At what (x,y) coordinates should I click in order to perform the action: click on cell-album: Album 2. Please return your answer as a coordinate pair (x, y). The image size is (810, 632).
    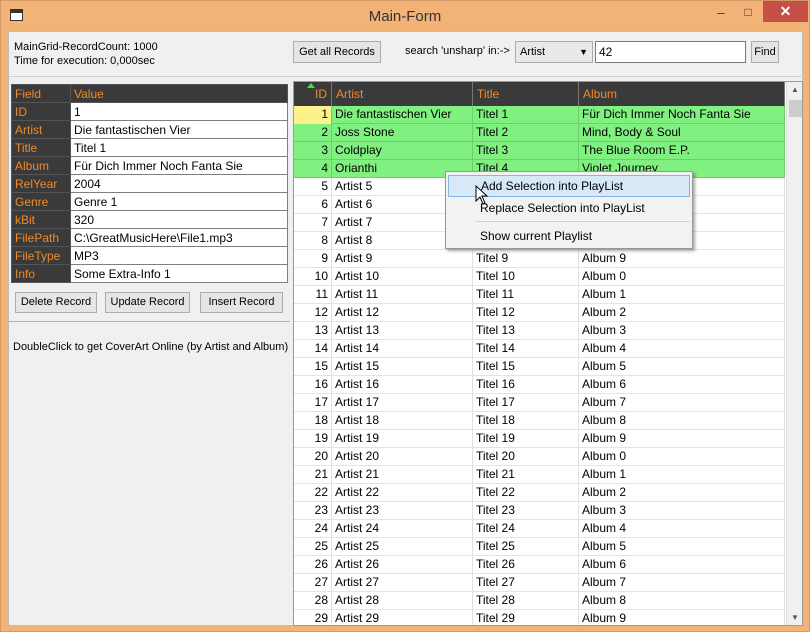
    Looking at the image, I should click on (682, 493).